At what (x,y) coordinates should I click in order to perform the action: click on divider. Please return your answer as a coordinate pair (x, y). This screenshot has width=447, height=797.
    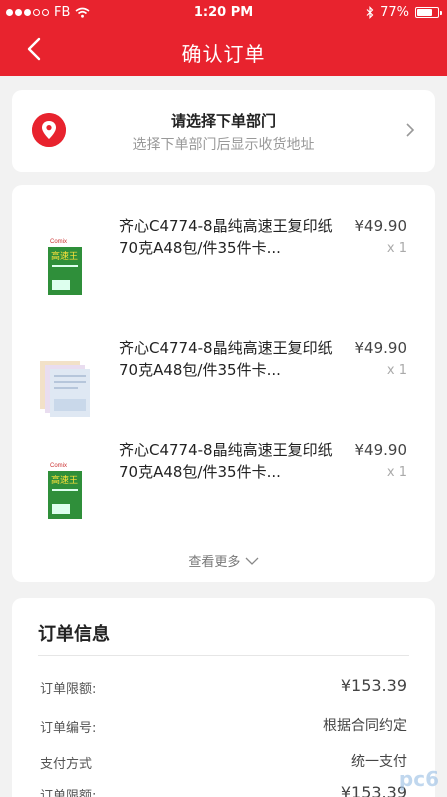
    Looking at the image, I should click on (223, 655).